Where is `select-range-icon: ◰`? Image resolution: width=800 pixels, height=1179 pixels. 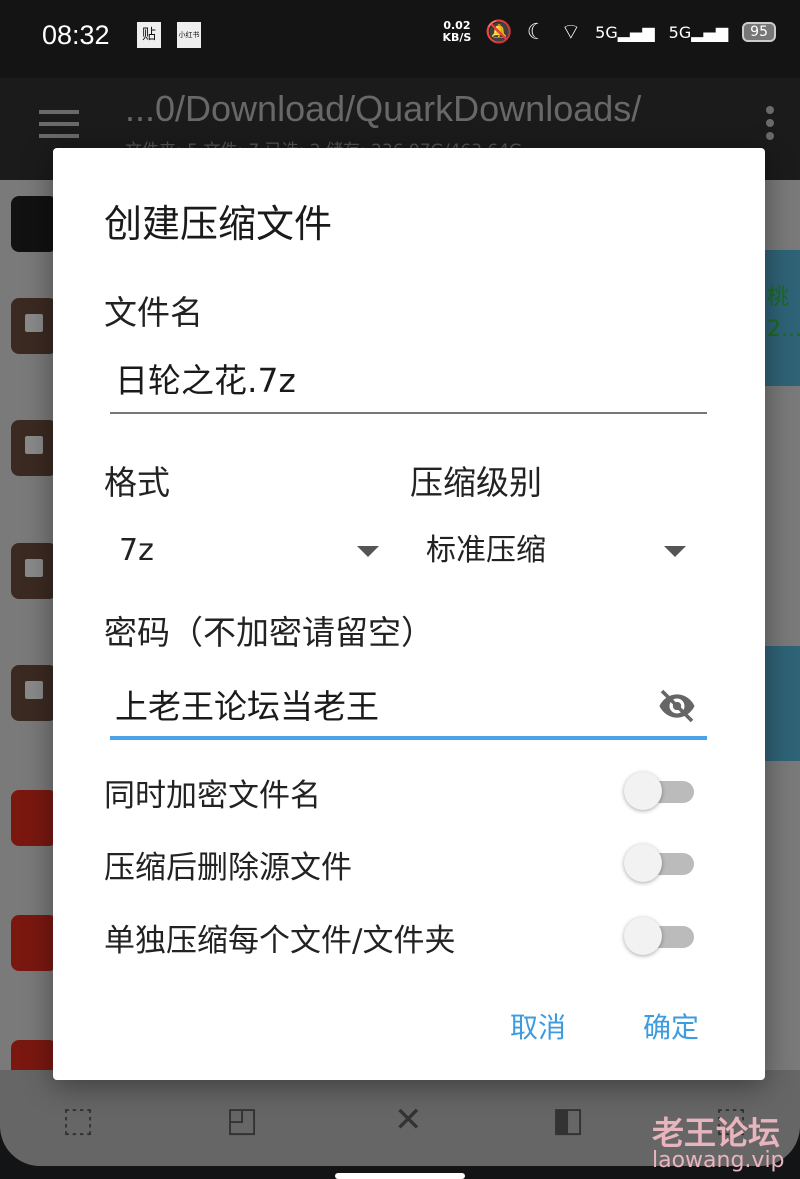 select-range-icon: ◰ is located at coordinates (242, 1120).